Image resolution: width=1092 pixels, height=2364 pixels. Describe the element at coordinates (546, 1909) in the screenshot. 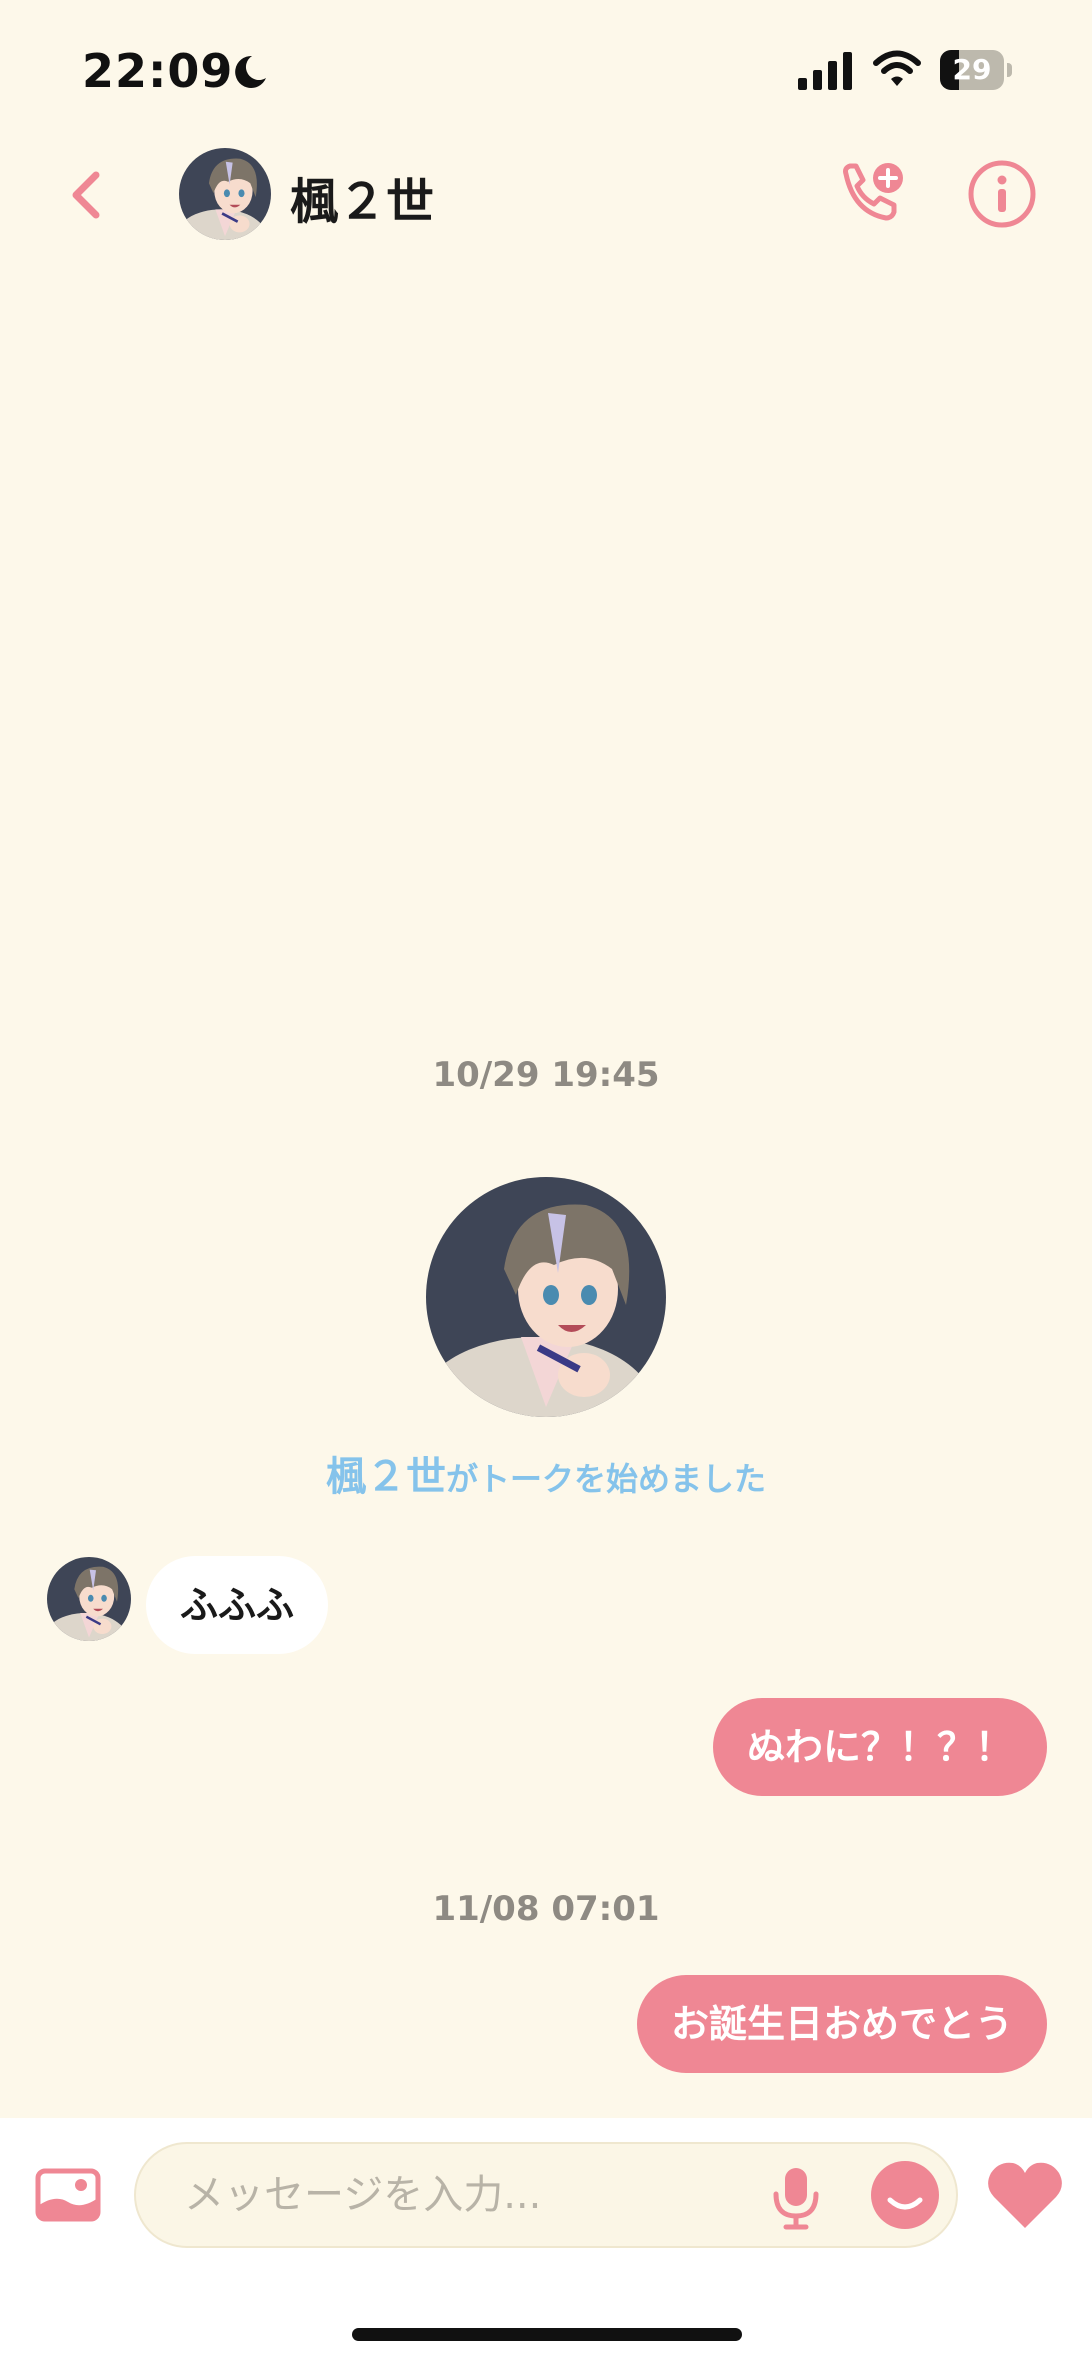

I see `date-separator: 11/08 07:01` at that location.